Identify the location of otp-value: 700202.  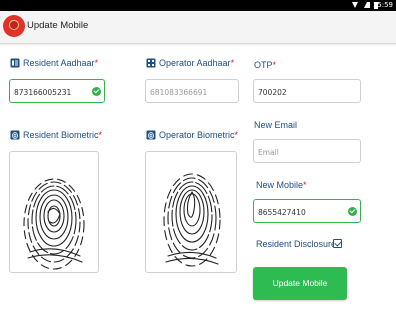
(272, 92).